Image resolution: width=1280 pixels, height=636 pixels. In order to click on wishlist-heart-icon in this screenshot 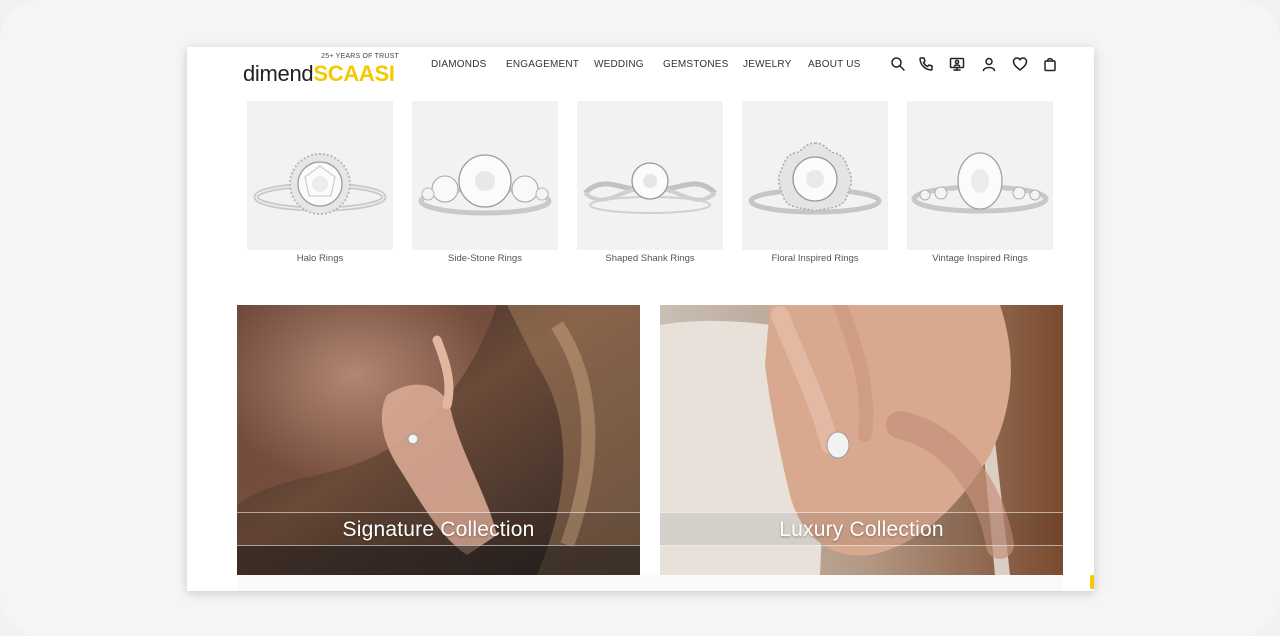, I will do `click(1020, 64)`.